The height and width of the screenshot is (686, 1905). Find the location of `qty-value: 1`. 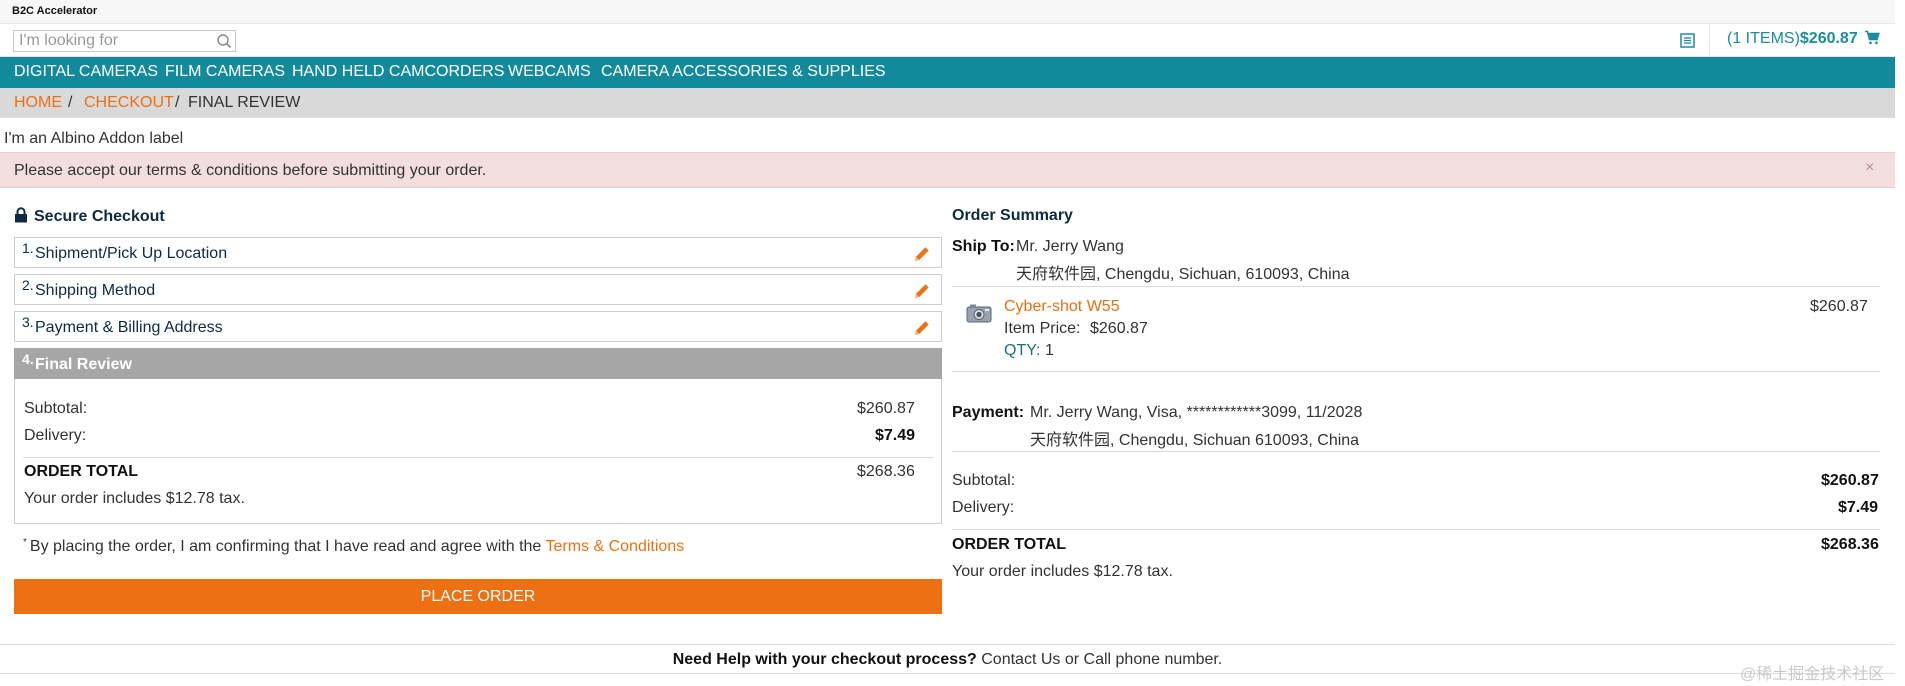

qty-value: 1 is located at coordinates (1049, 350).